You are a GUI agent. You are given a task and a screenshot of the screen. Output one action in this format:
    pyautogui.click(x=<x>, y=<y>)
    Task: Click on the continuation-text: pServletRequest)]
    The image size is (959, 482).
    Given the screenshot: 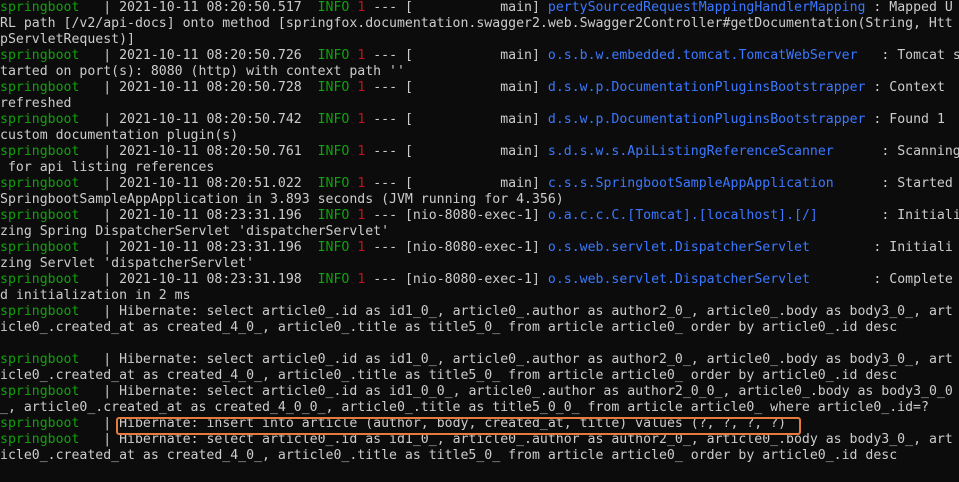 What is the action you would take?
    pyautogui.click(x=67, y=39)
    